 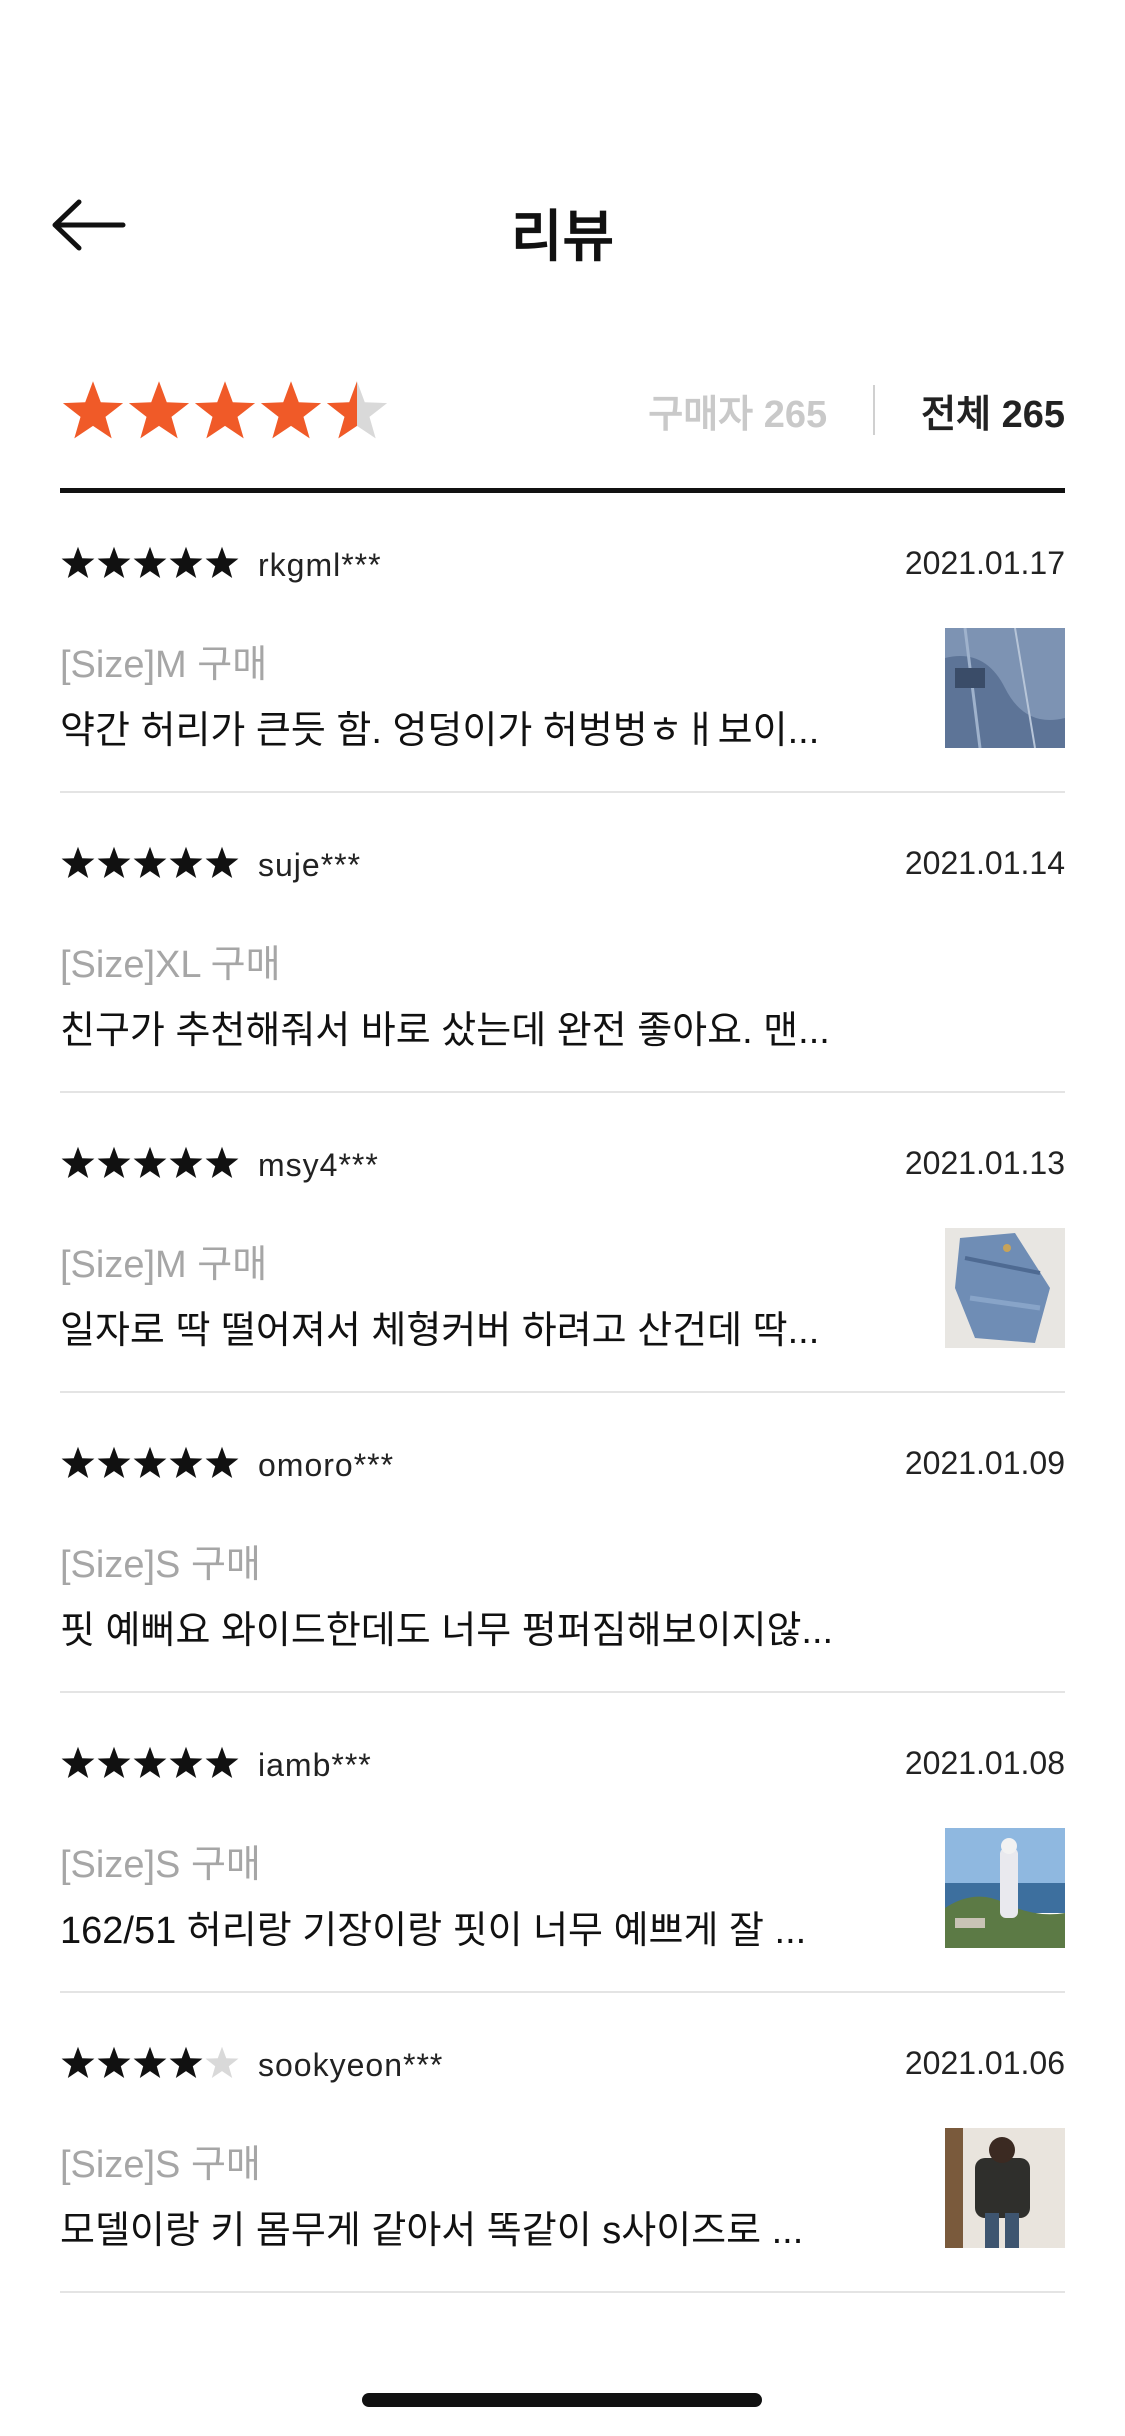 I want to click on header: 리뷰, so click(x=562, y=230).